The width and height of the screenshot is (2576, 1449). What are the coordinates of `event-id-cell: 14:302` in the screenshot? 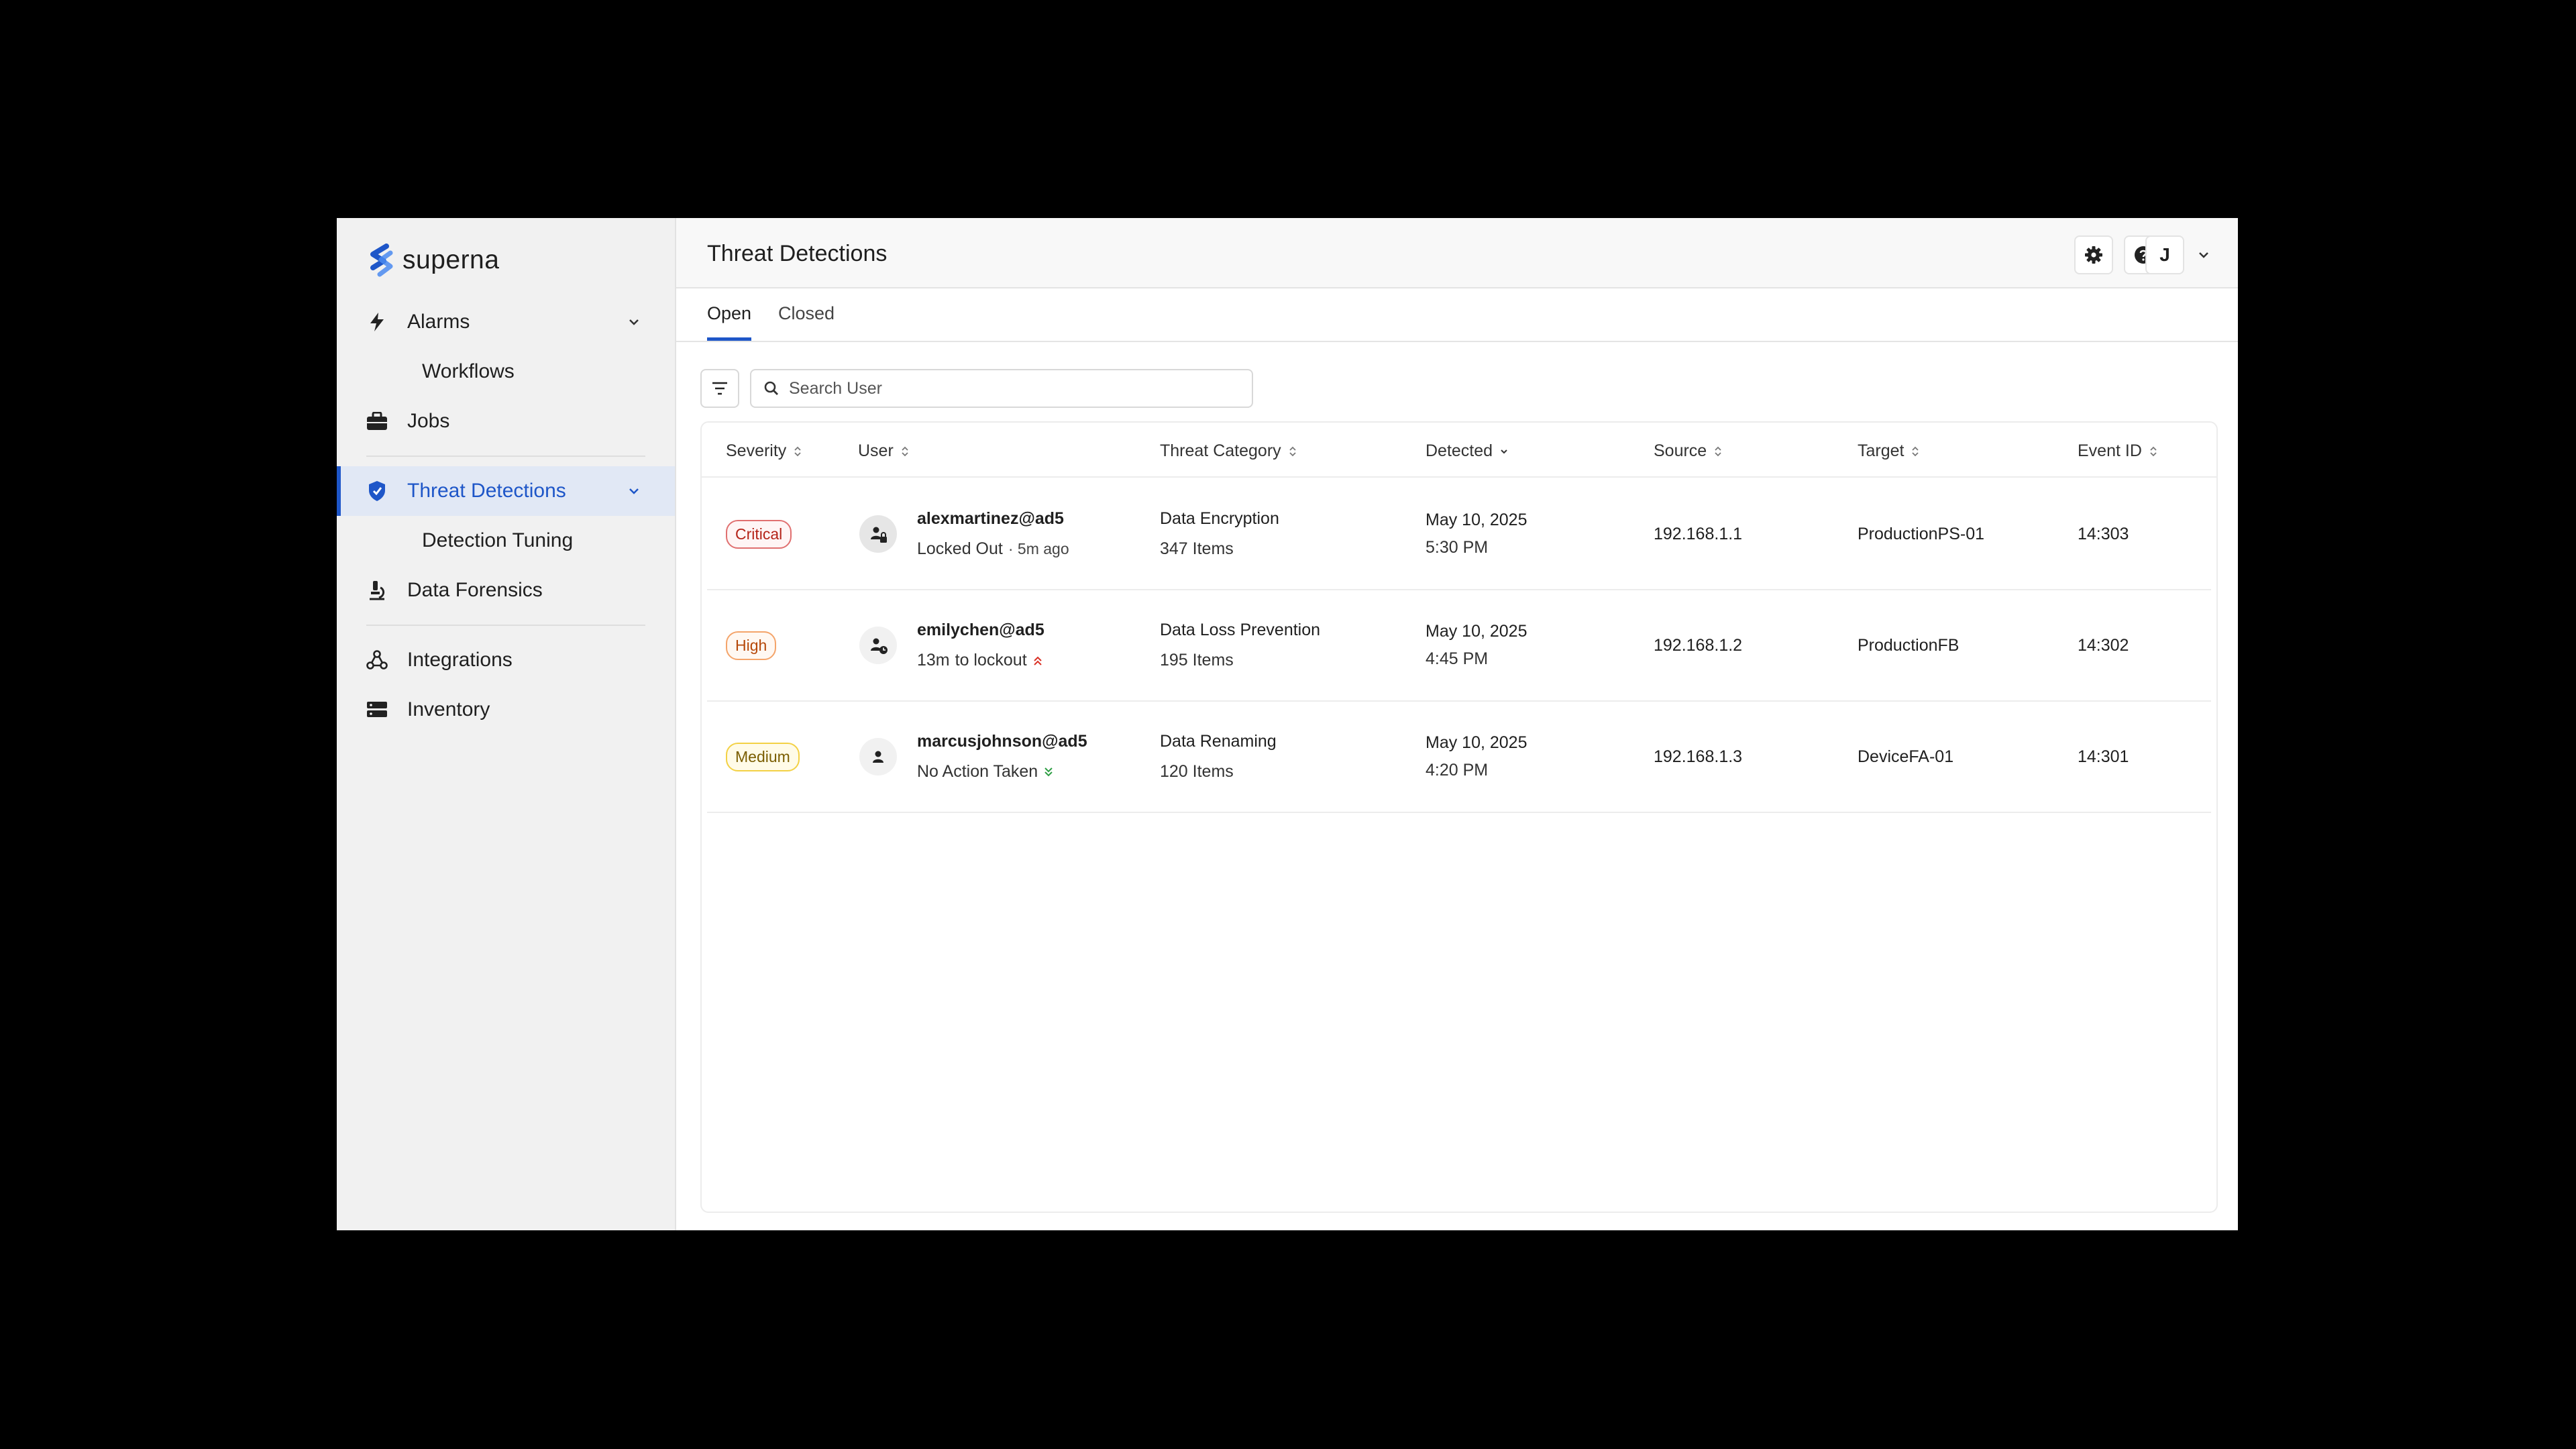 It's located at (2103, 645).